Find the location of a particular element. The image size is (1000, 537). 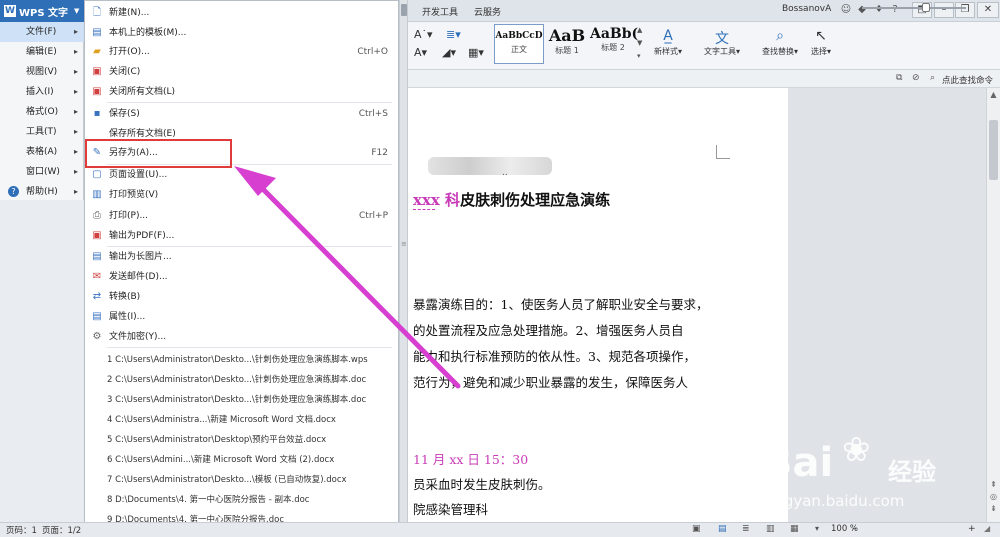

arrow-head is located at coordinates (255, 181).